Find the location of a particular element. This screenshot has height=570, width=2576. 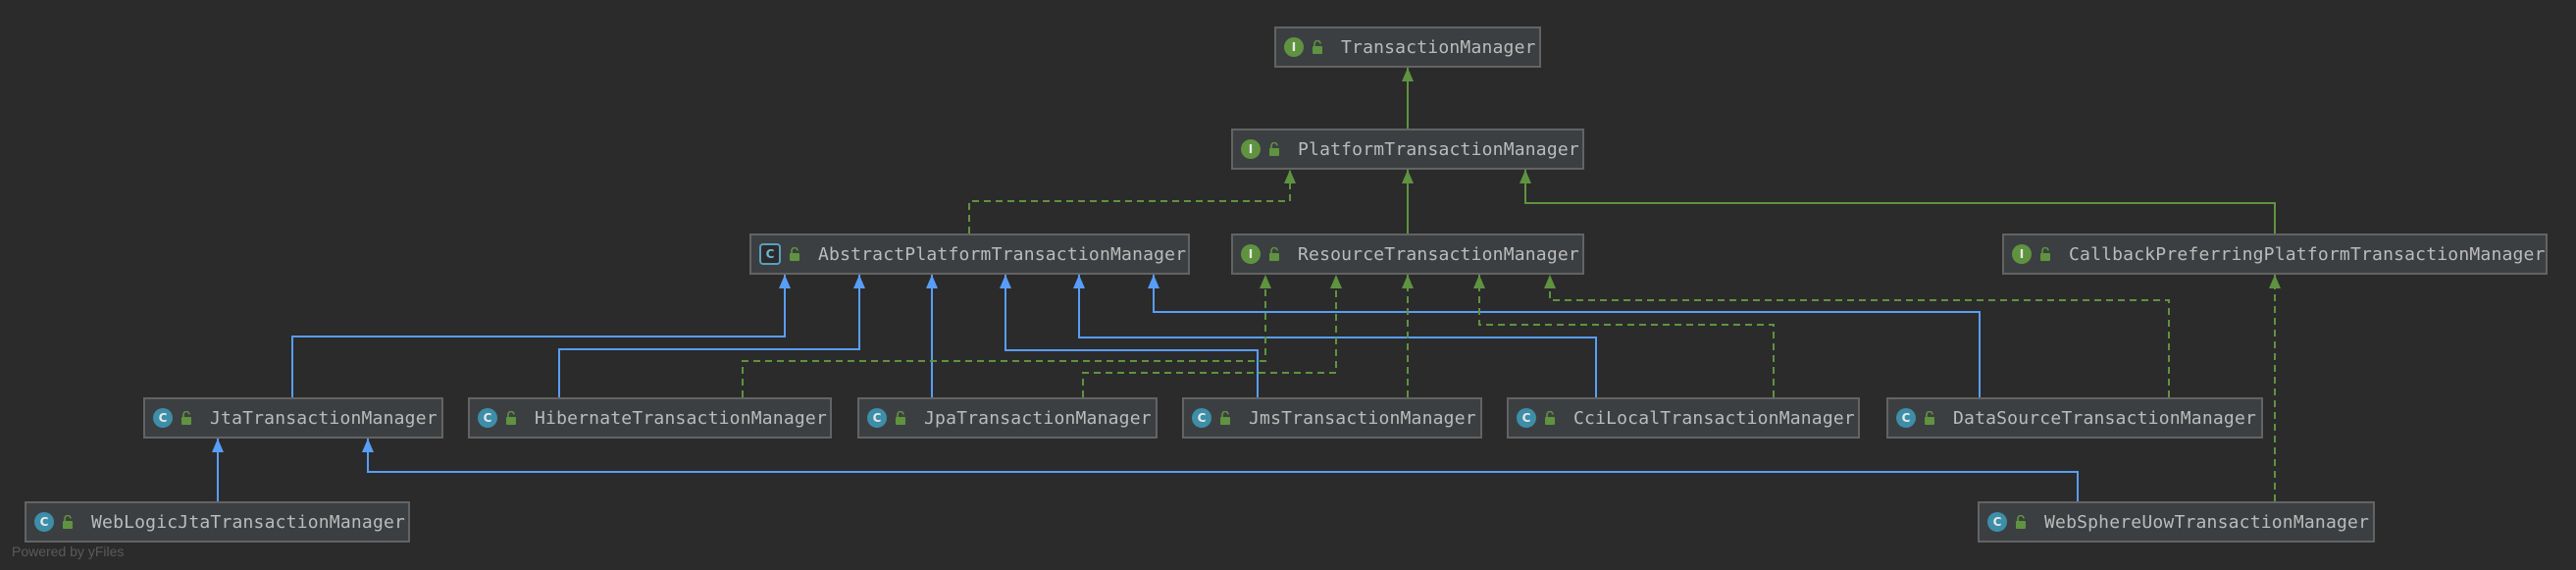

node-hibernate-transaction-manager: C HibernateTransactionManager is located at coordinates (650, 418).